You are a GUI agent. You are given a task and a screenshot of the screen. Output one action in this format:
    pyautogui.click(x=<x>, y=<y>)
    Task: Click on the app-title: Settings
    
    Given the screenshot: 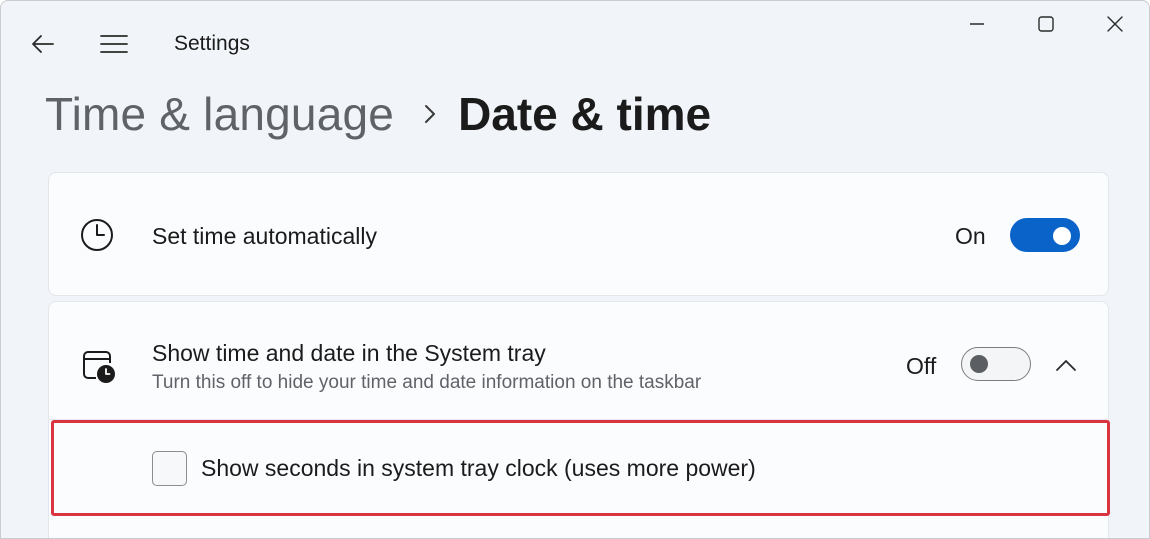 What is the action you would take?
    pyautogui.click(x=212, y=43)
    